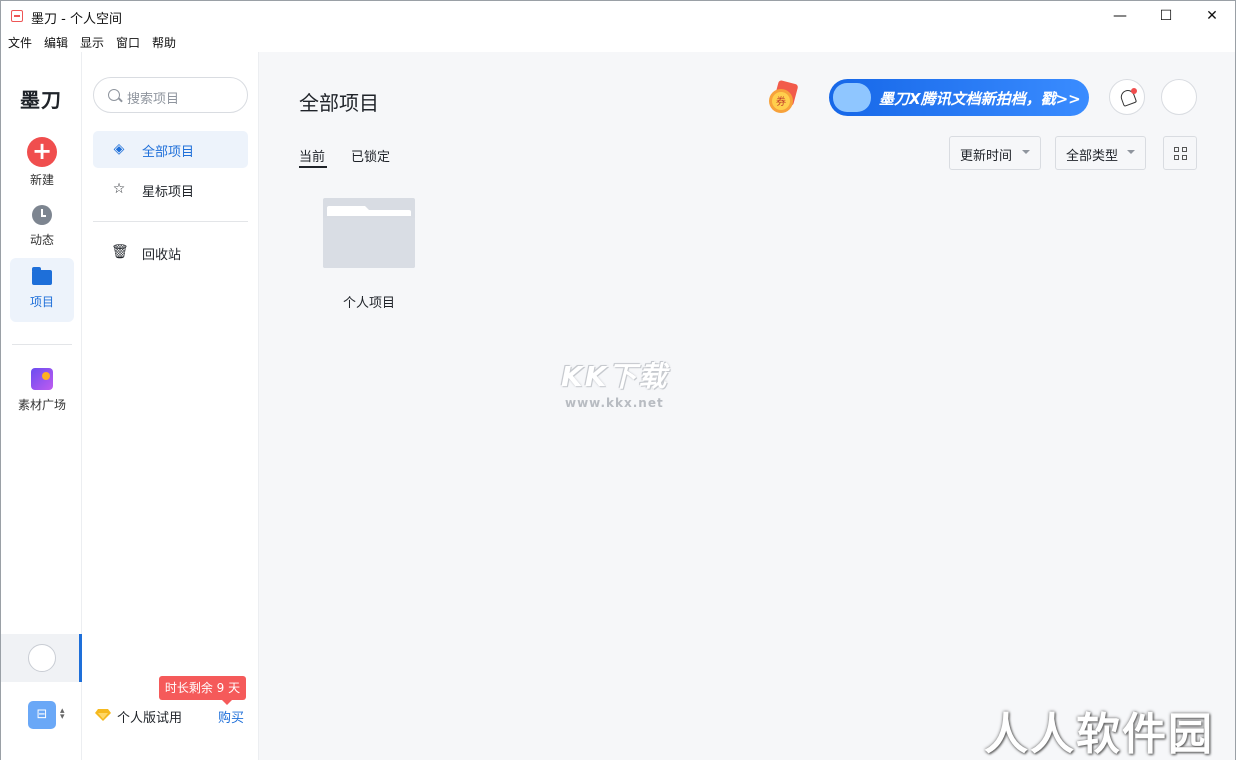  Describe the element at coordinates (369, 233) in the screenshot. I see `folder-card` at that location.